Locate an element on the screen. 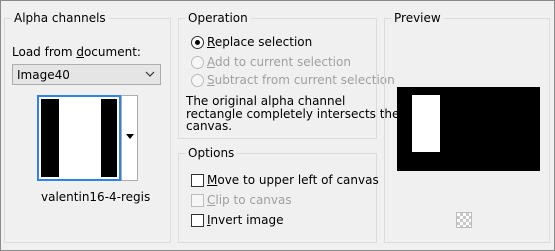  subtract-from-selection-label: Subtract from current selection is located at coordinates (301, 80).